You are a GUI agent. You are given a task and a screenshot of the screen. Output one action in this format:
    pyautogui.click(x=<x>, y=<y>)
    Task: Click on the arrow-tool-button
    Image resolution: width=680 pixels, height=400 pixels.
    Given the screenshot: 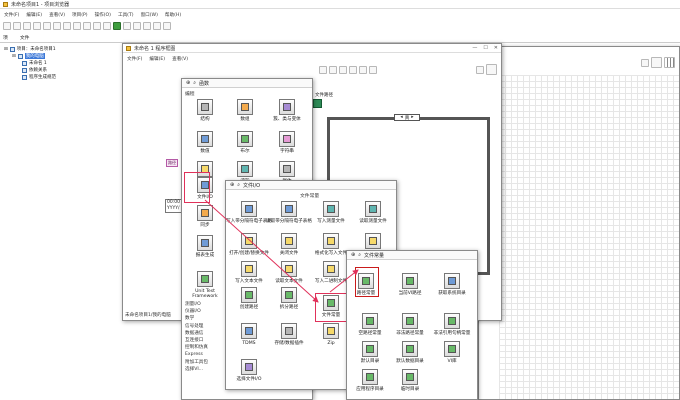 What is the action you would take?
    pyautogui.click(x=323, y=70)
    